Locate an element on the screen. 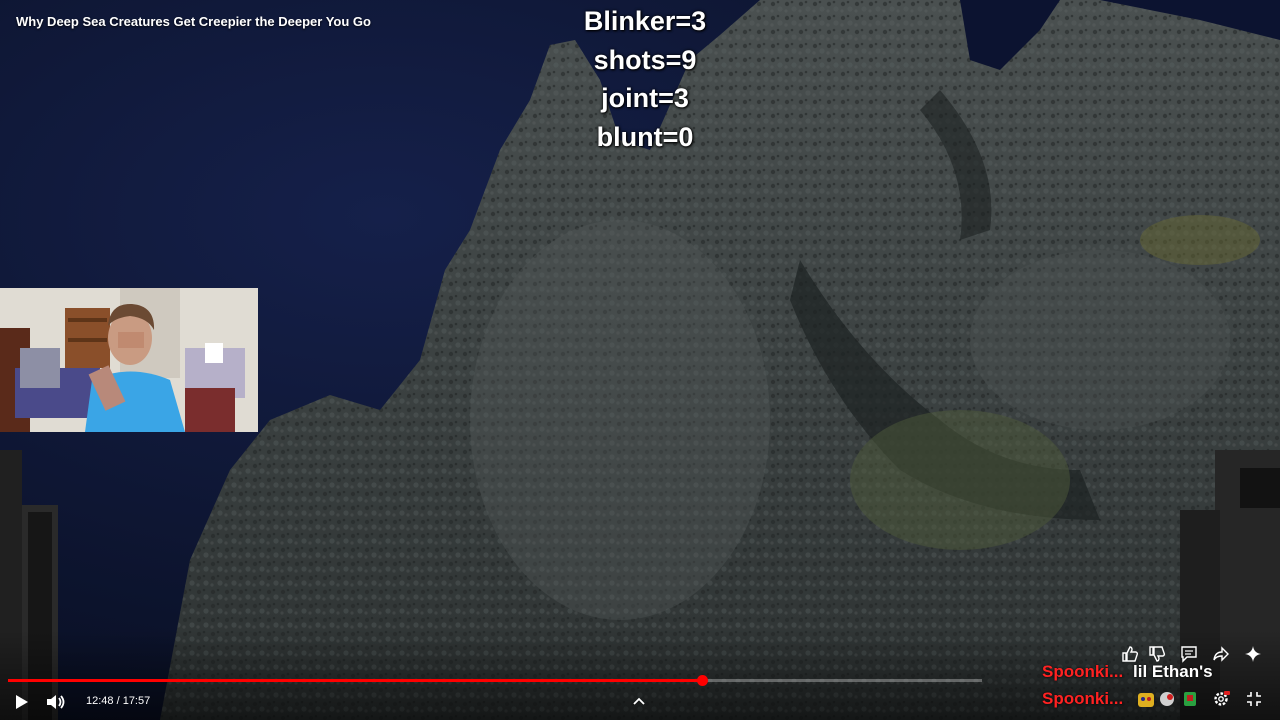 This screenshot has height=720, width=1280. webcam-overlay is located at coordinates (129, 360).